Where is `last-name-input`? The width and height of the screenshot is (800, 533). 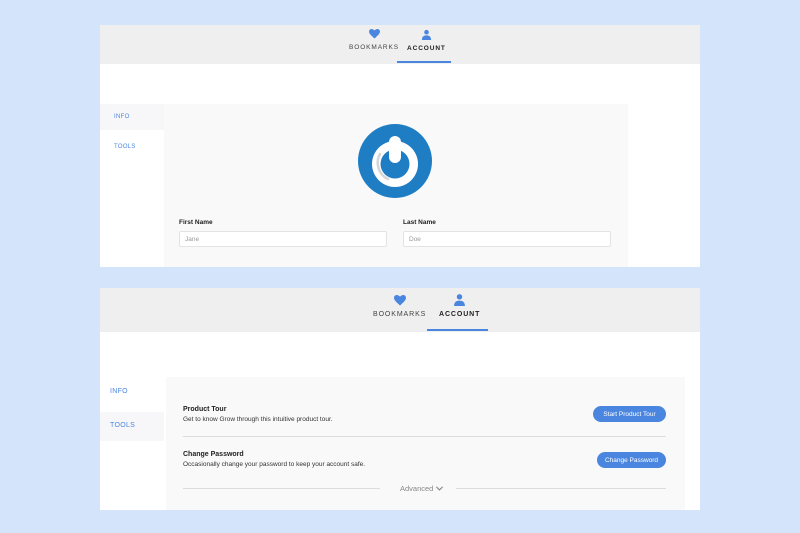
last-name-input is located at coordinates (507, 239).